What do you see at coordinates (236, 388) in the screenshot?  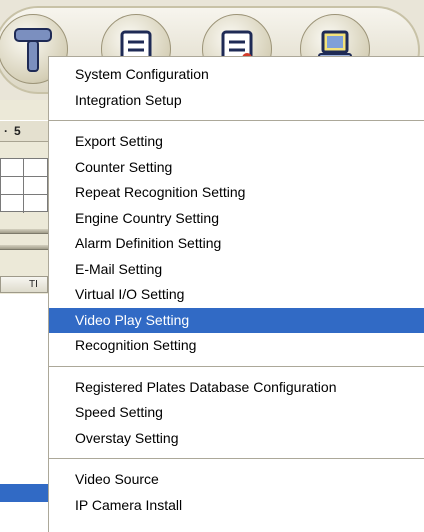 I see `menu-item-registered-plates-db-config: Registered Plates Database Configuration` at bounding box center [236, 388].